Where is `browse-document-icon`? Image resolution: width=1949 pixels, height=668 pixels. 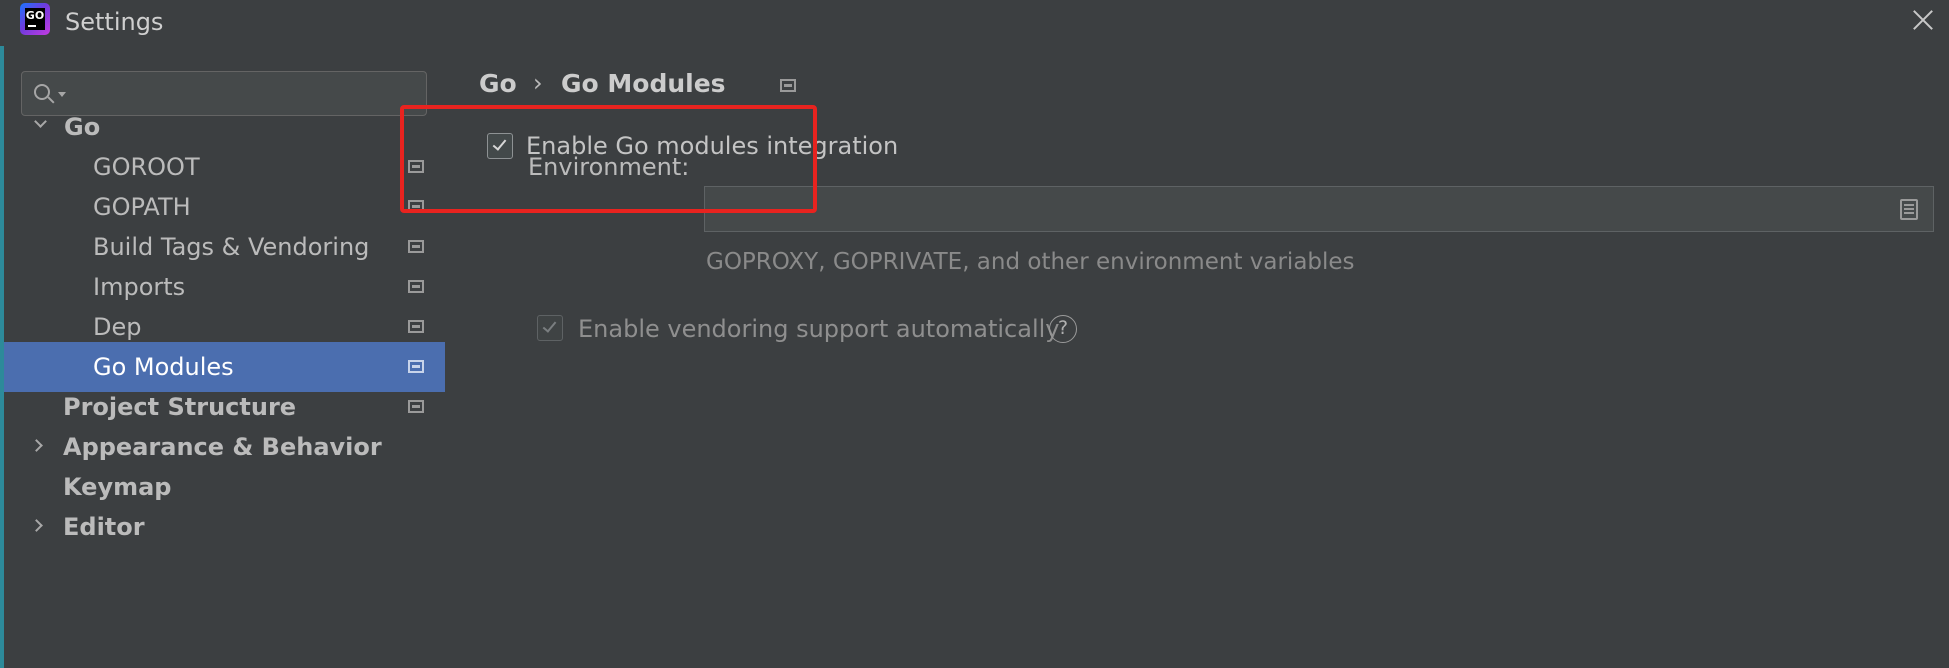 browse-document-icon is located at coordinates (1909, 209).